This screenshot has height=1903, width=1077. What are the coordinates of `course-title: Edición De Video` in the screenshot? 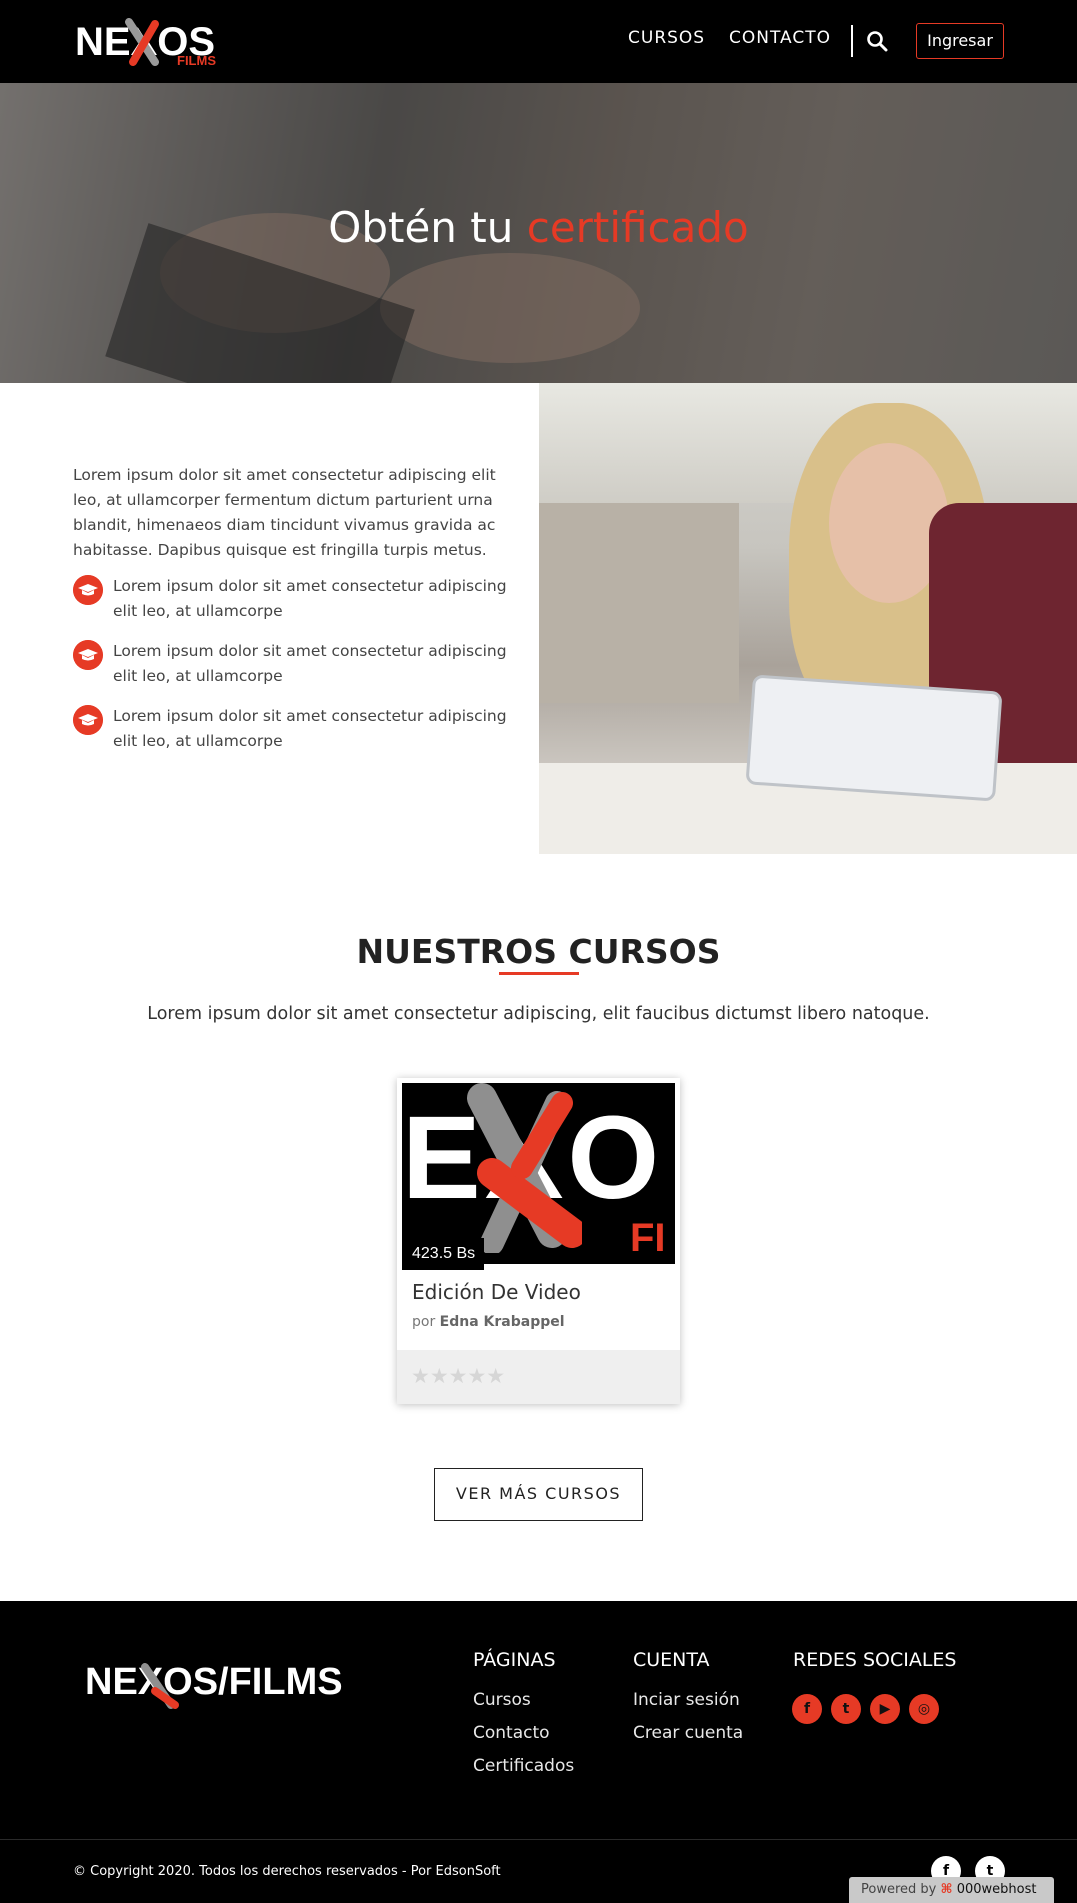 It's located at (496, 1292).